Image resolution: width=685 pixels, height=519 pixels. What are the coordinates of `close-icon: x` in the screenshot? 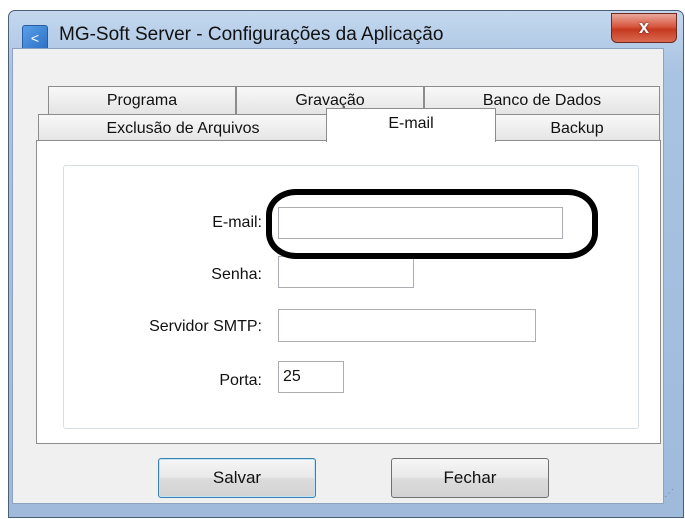 It's located at (643, 27).